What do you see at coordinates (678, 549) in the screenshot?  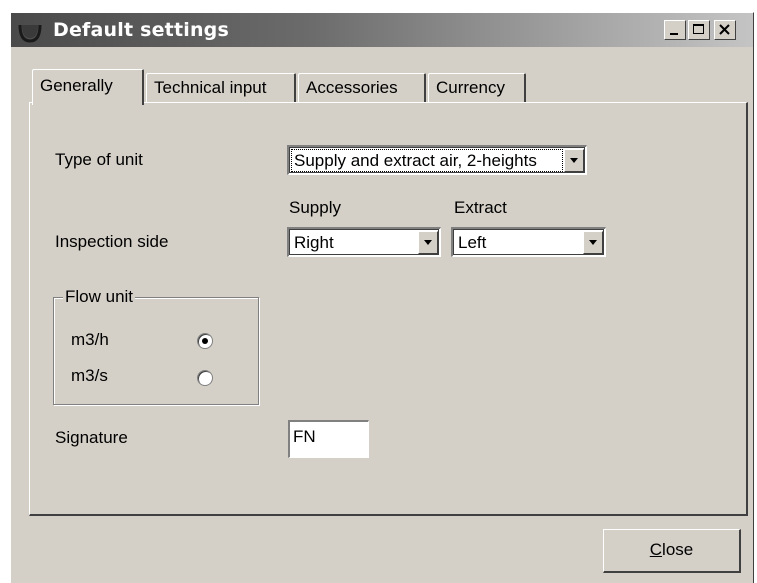 I see `close-button-label: lose` at bounding box center [678, 549].